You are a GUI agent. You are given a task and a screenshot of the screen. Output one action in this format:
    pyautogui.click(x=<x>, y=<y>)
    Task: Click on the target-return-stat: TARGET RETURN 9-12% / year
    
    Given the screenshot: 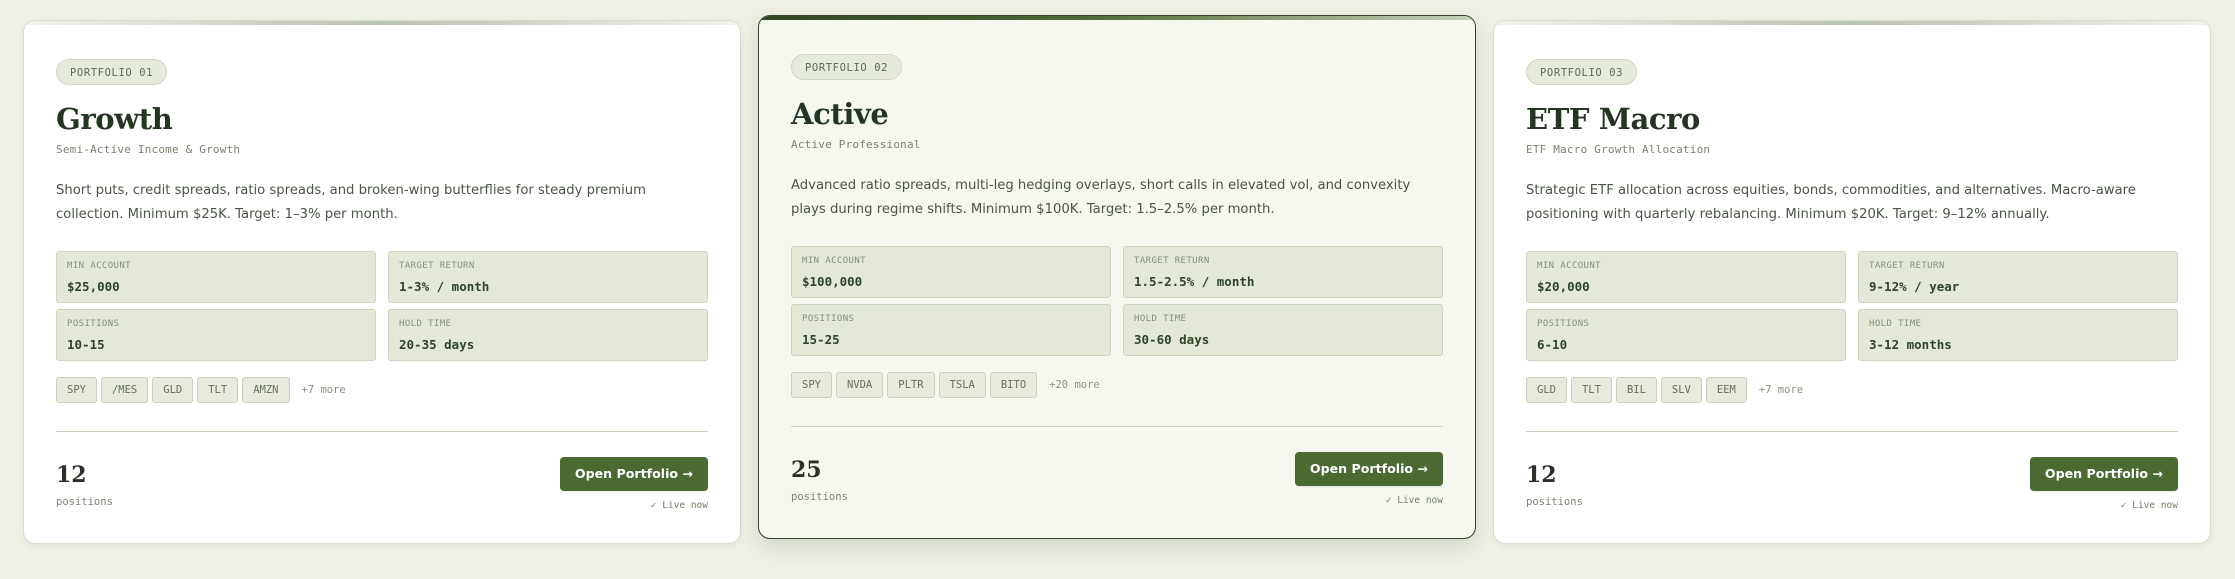 What is the action you would take?
    pyautogui.click(x=2018, y=277)
    